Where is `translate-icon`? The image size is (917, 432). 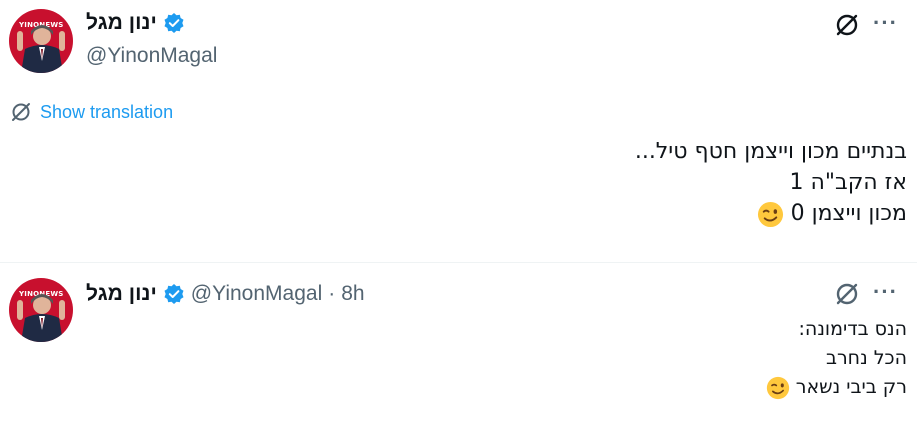 translate-icon is located at coordinates (21, 112).